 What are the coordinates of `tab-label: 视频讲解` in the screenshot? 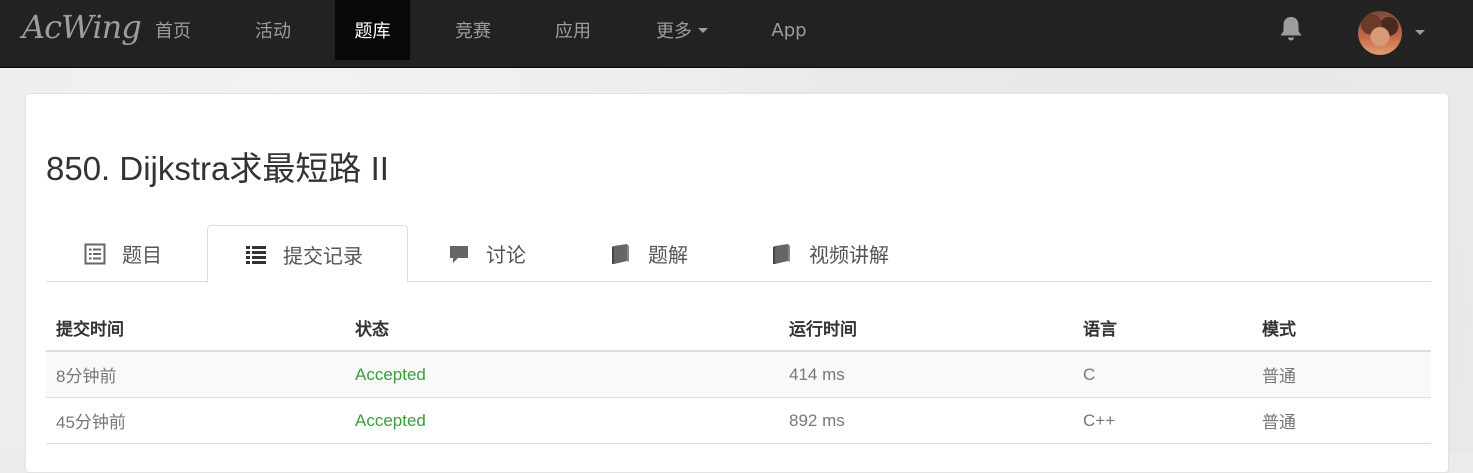 It's located at (849, 256).